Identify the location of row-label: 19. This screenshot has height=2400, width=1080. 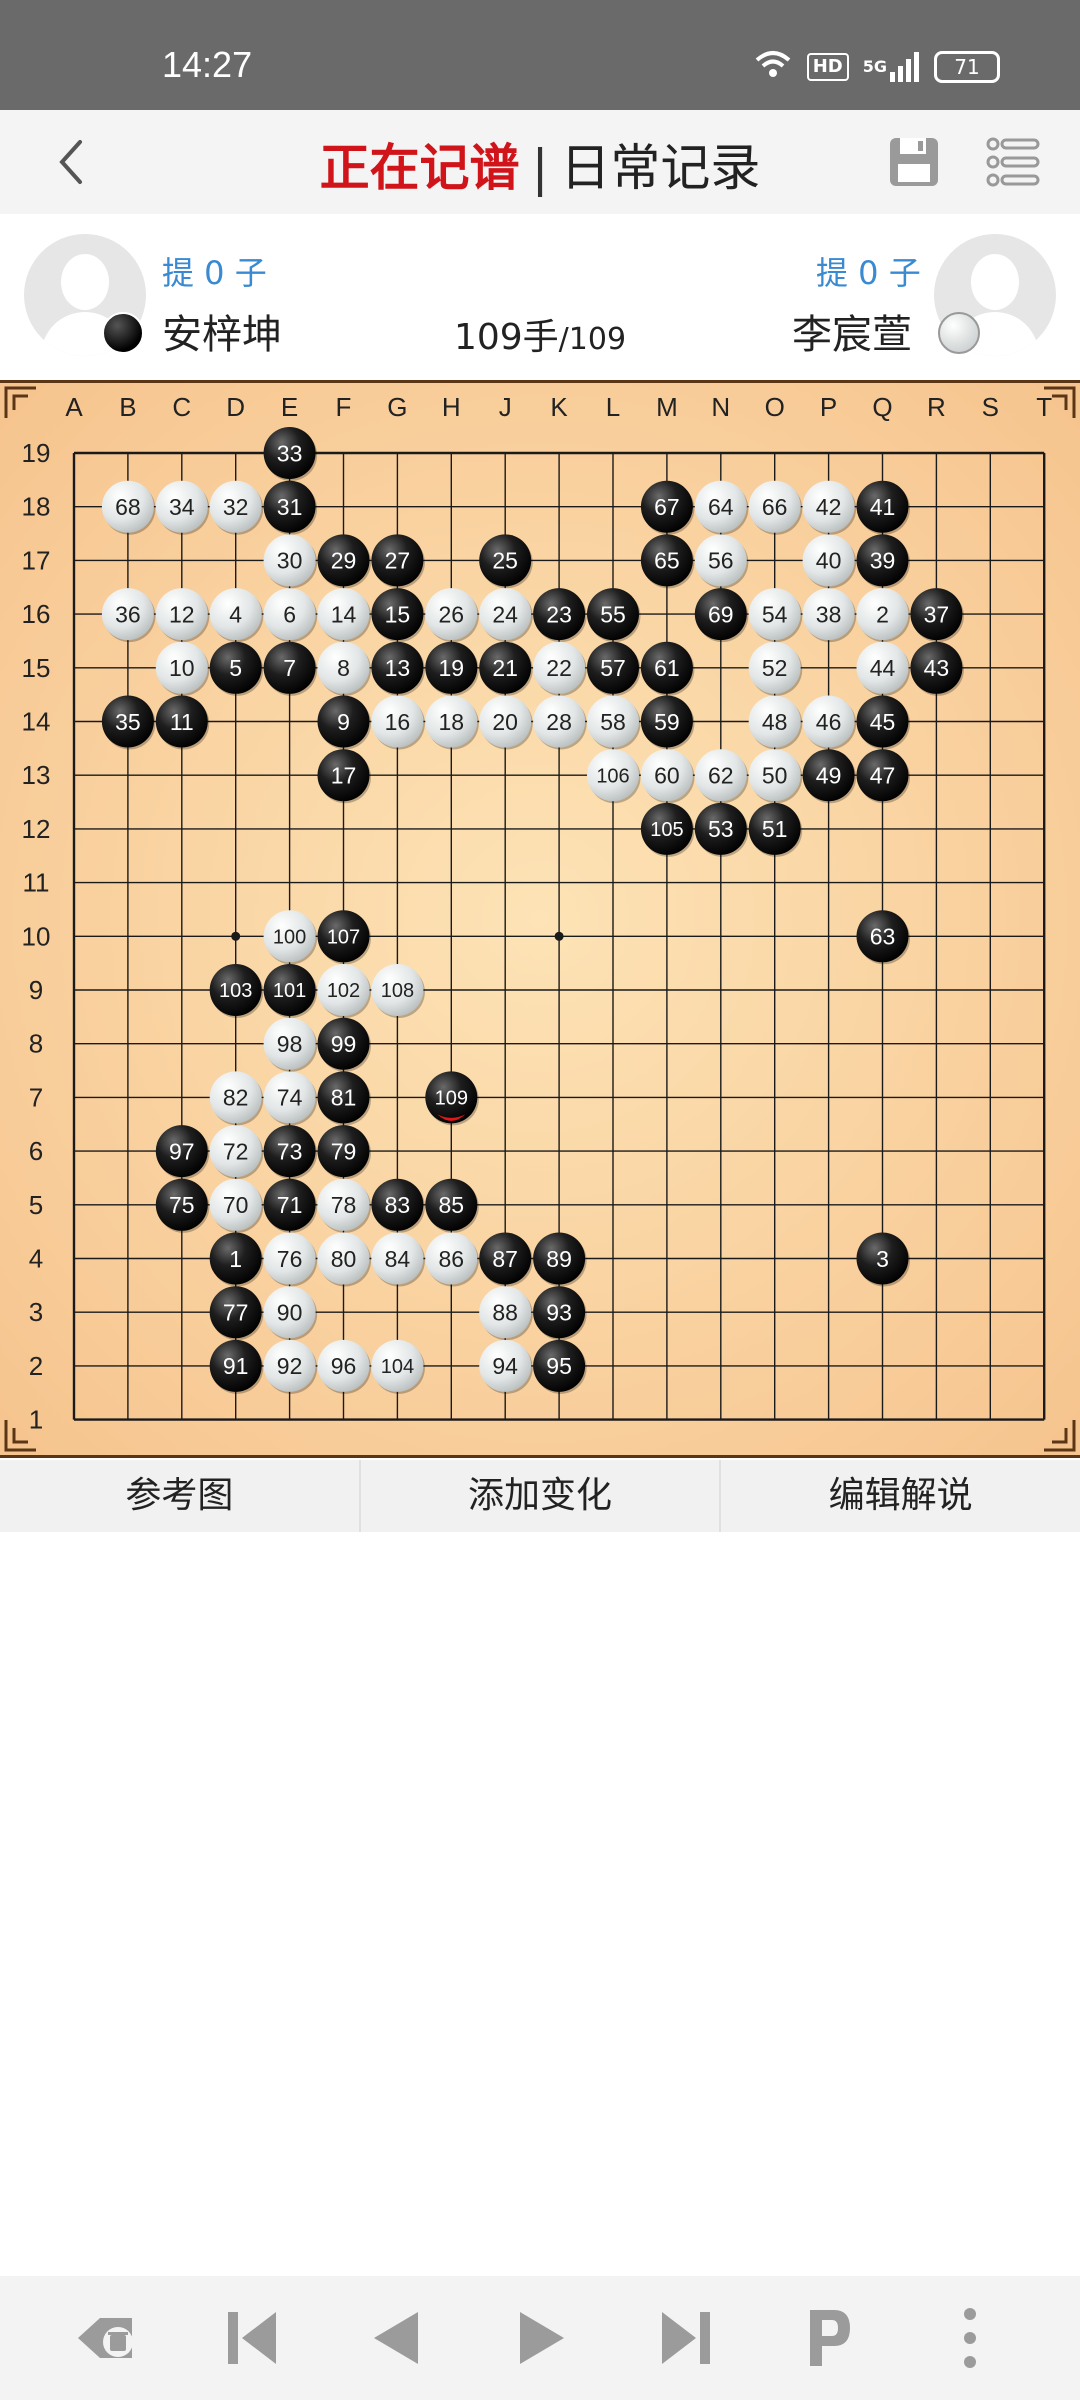
(36, 453).